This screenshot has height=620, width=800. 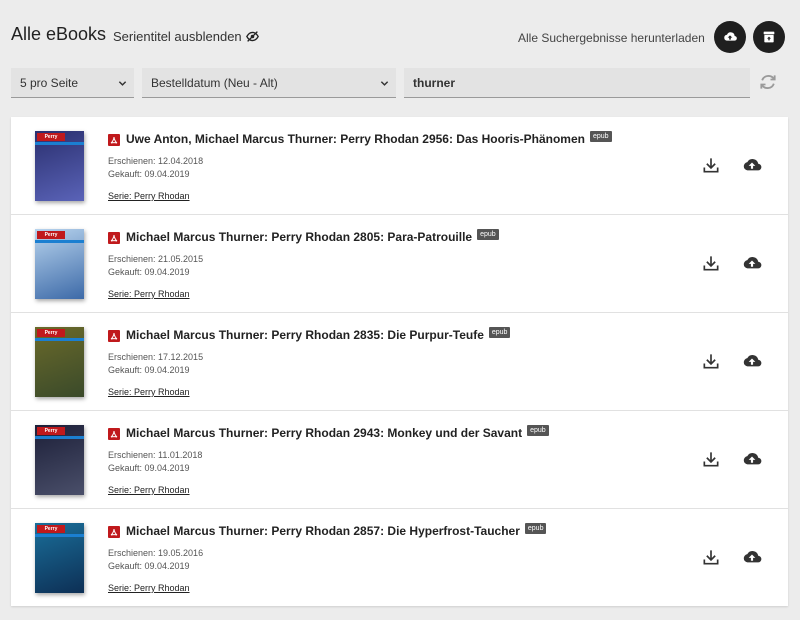 I want to click on download-all-label: Alle Suchergebnisse herunterladen, so click(x=611, y=38).